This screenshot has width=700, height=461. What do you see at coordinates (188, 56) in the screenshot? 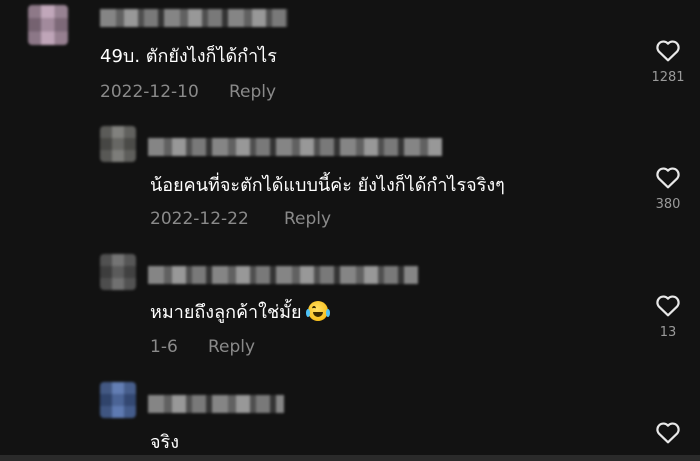
I see `comment-text: 49บ. ตักยังไงก็ได้กำไร` at bounding box center [188, 56].